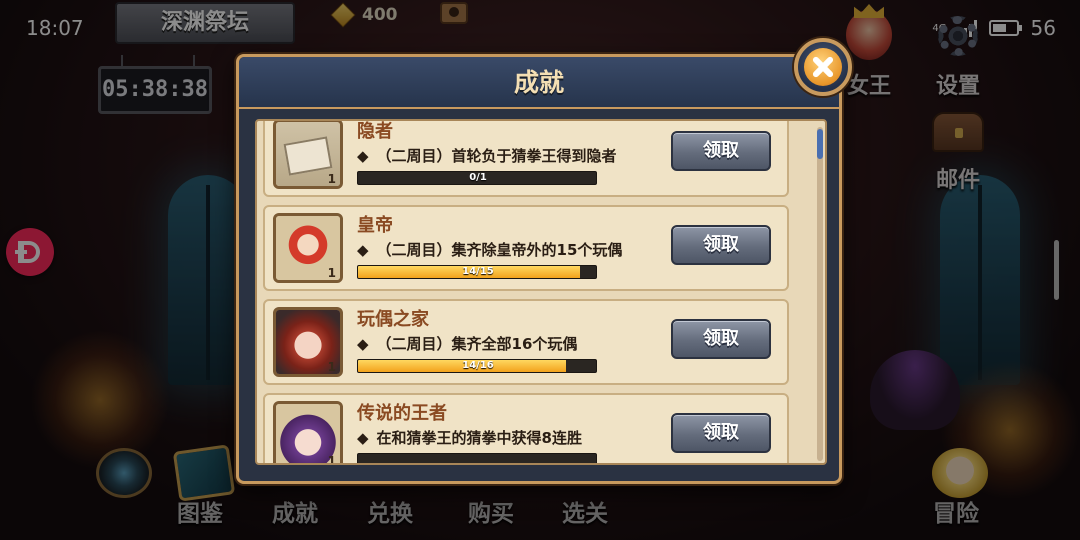  I want to click on achievement-title: 传说的王者, so click(402, 413).